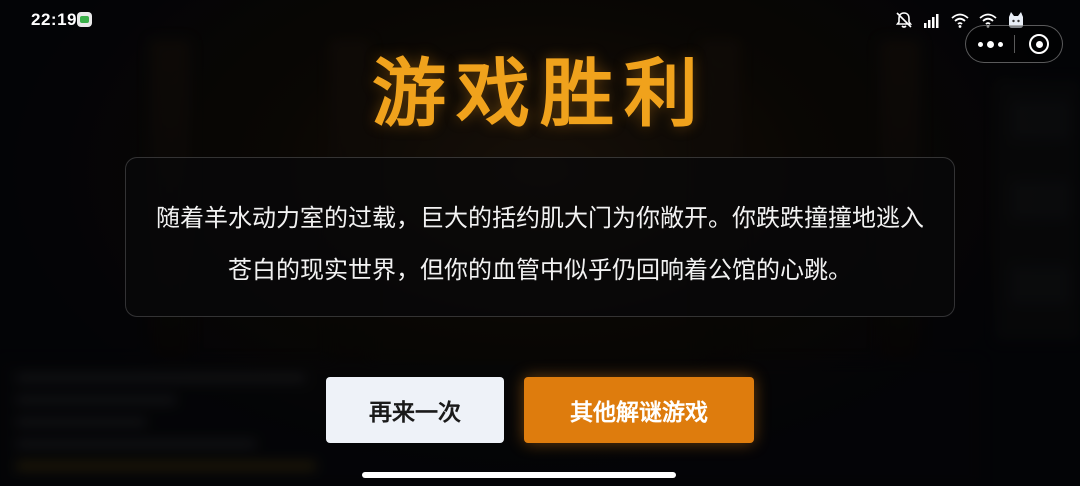 This screenshot has width=1080, height=486. I want to click on restart-button: 再来一次, so click(415, 410).